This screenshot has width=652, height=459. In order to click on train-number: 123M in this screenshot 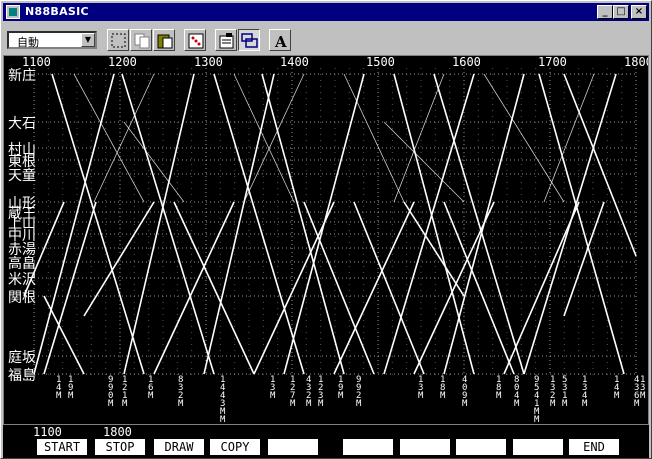, I will do `click(321, 392)`.